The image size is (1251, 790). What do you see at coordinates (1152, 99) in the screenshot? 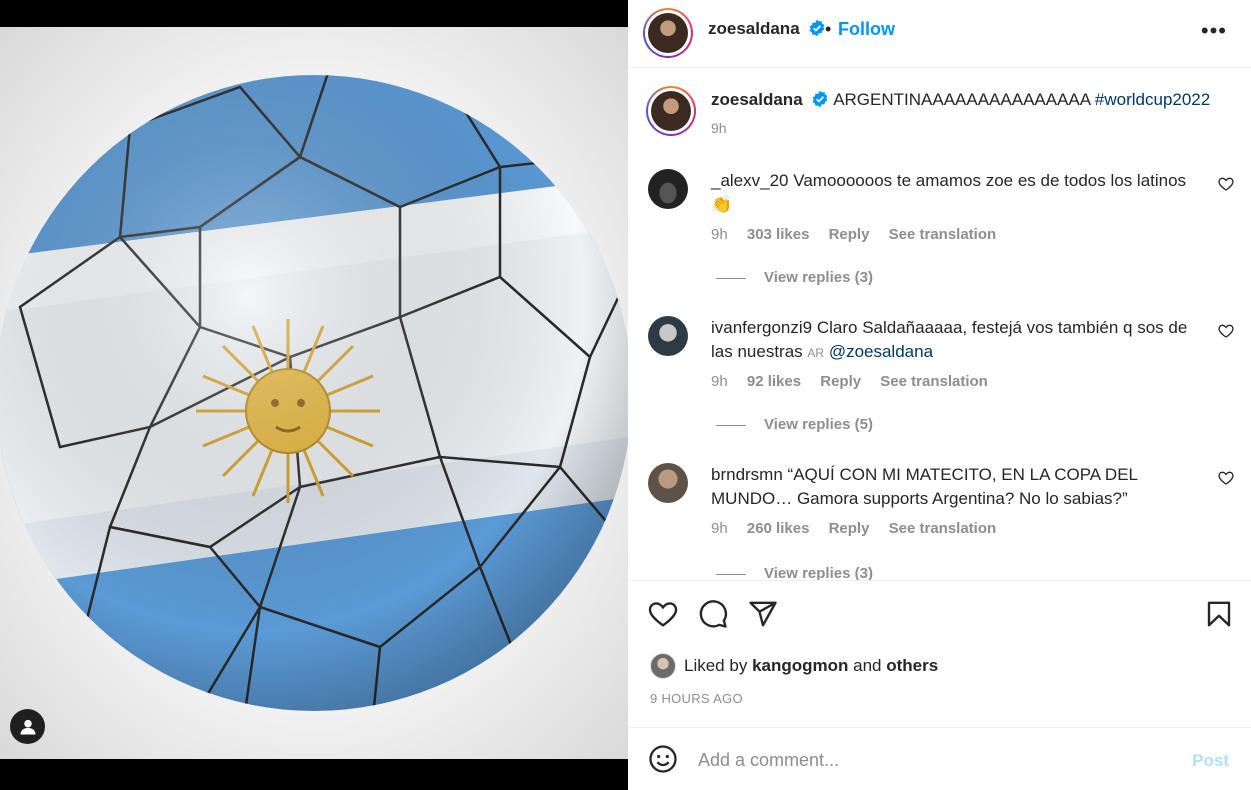
I see `caption-hashtag: #worldcup2022` at bounding box center [1152, 99].